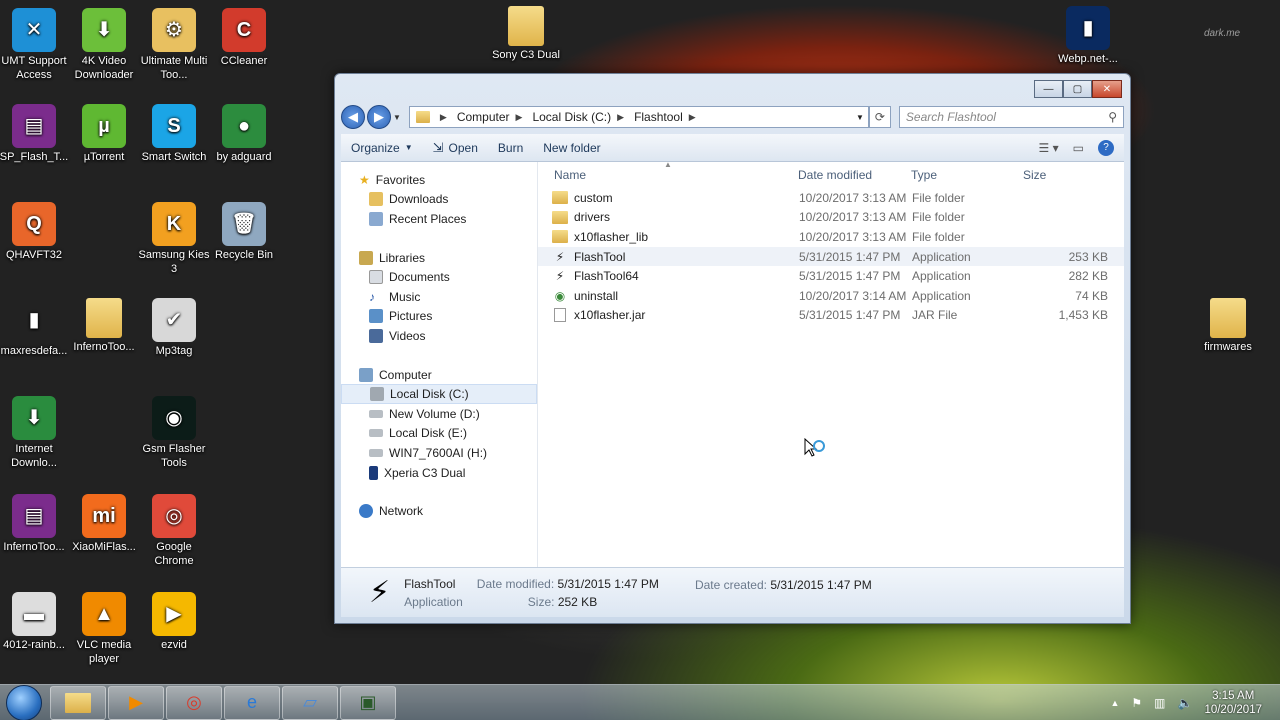 Image resolution: width=1280 pixels, height=720 pixels. Describe the element at coordinates (455, 148) in the screenshot. I see `open-button: ⇲ Open` at that location.